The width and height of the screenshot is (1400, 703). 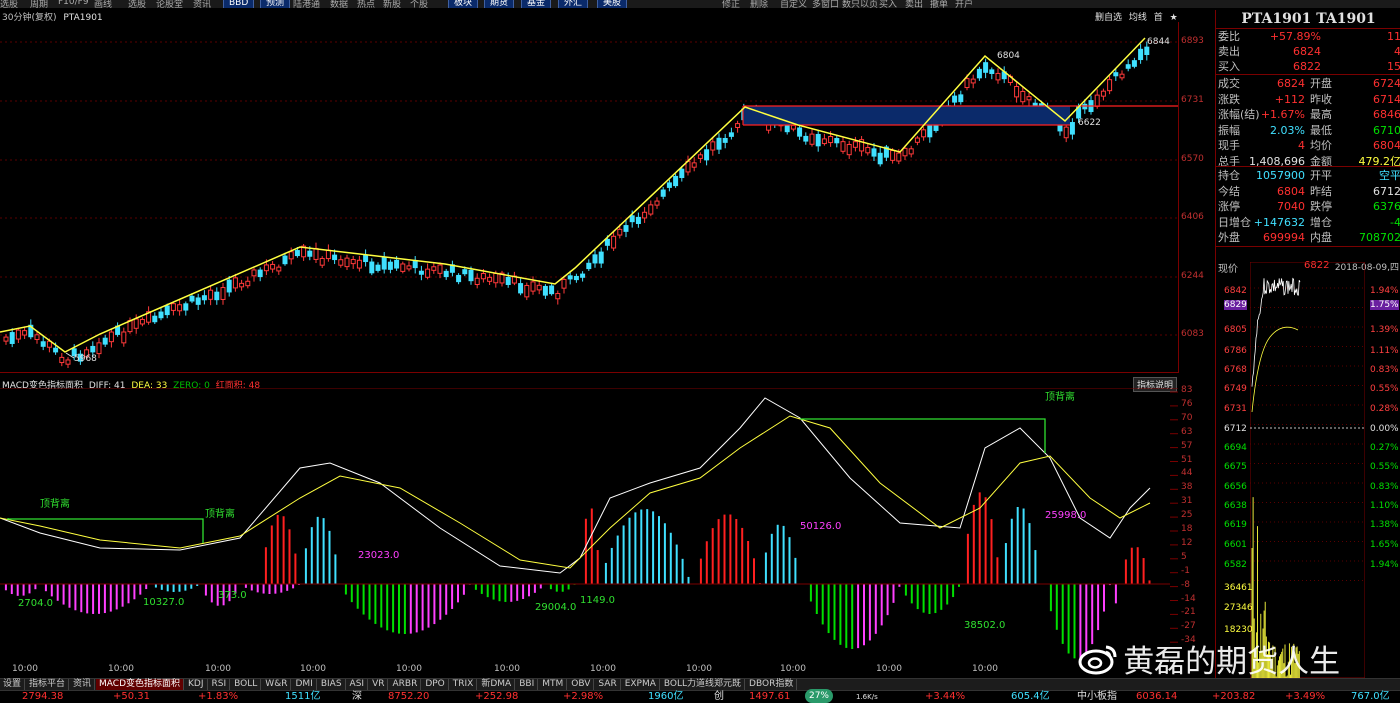 I want to click on indicator-tab-15: 新DMA, so click(x=496, y=684).